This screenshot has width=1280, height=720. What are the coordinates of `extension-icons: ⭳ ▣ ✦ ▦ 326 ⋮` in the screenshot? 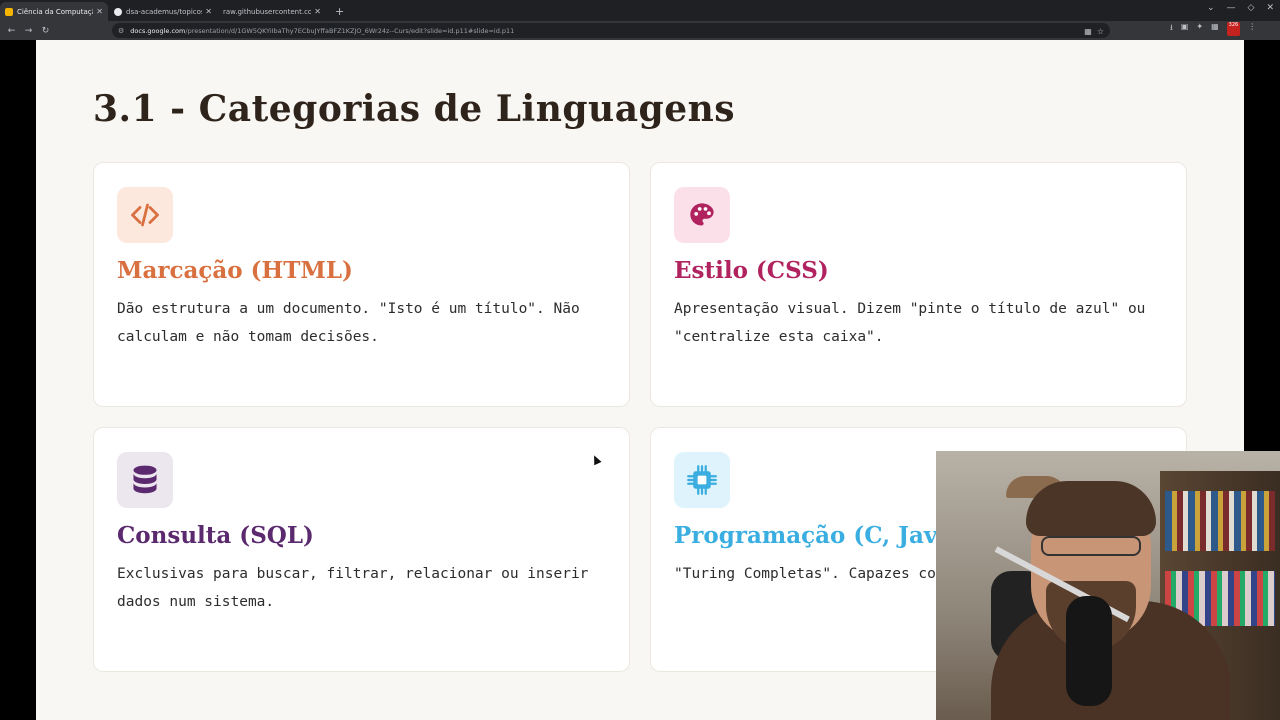 It's located at (1213, 29).